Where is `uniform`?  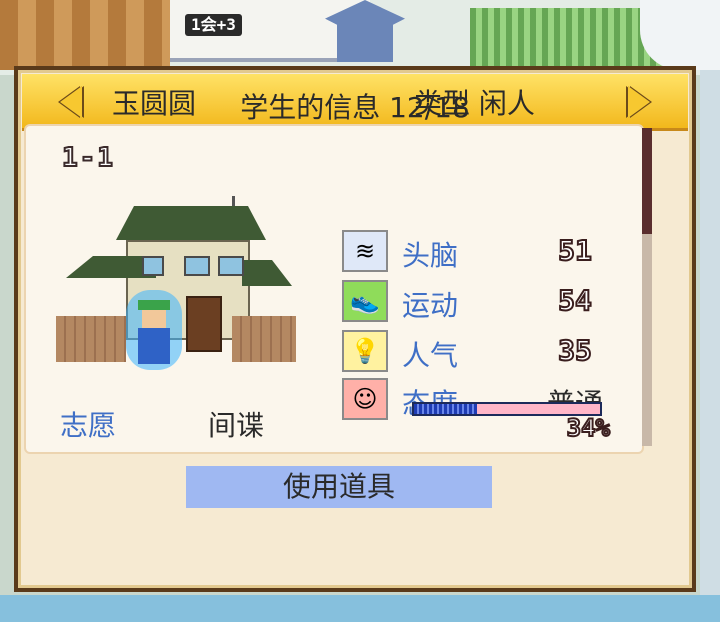
uniform is located at coordinates (154, 346).